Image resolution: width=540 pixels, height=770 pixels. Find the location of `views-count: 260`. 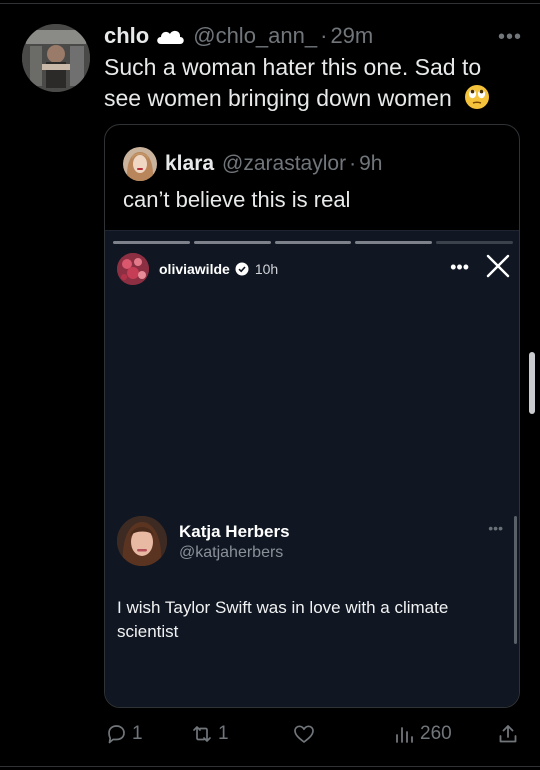

views-count: 260 is located at coordinates (436, 733).